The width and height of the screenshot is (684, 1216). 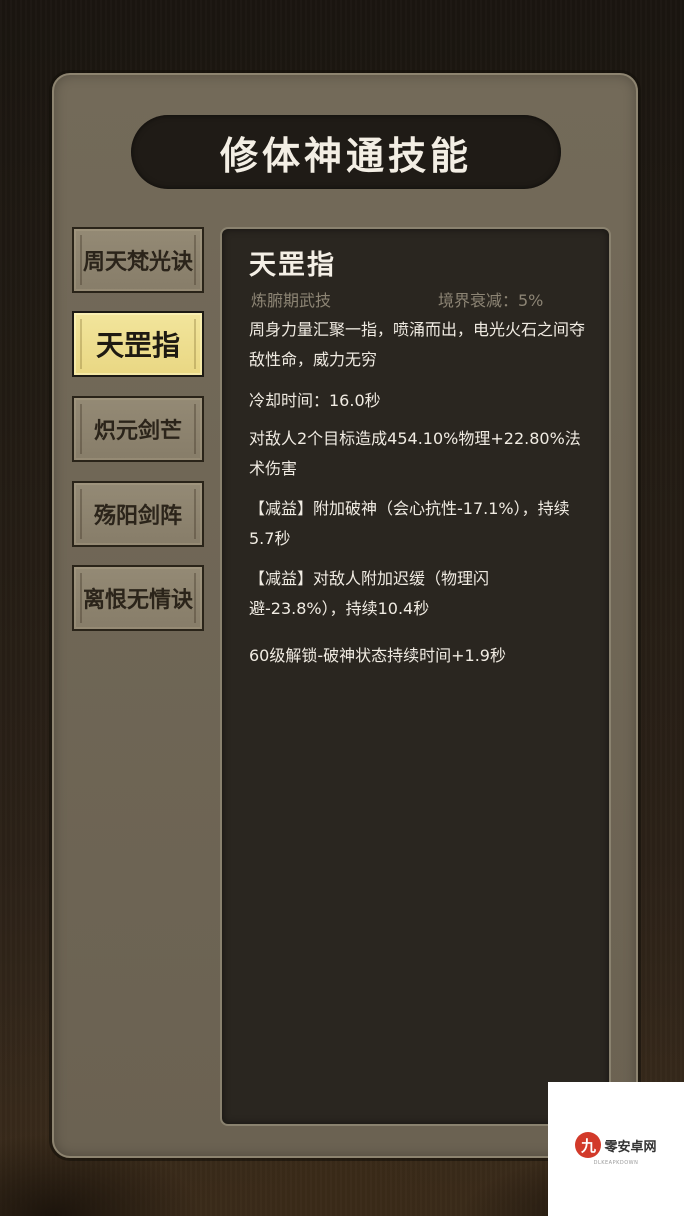 I want to click on skill-unlock-bonus: 60级解锁-破神状态持续时间+1.9秒, so click(x=377, y=655).